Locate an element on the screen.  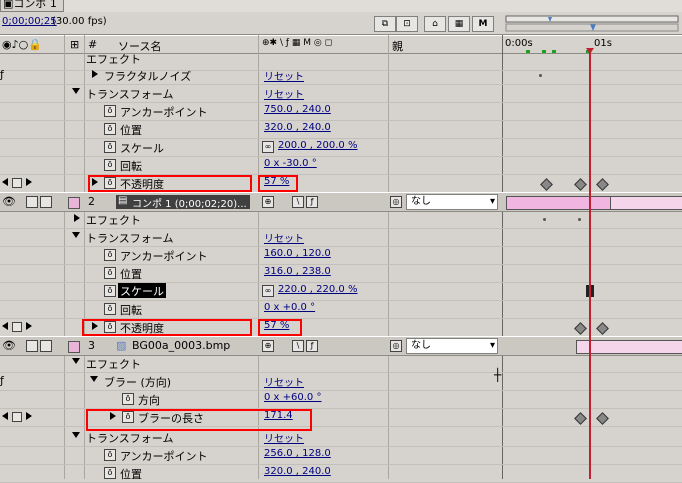
property-value: 0 x +0.0 ° is located at coordinates (289, 307).